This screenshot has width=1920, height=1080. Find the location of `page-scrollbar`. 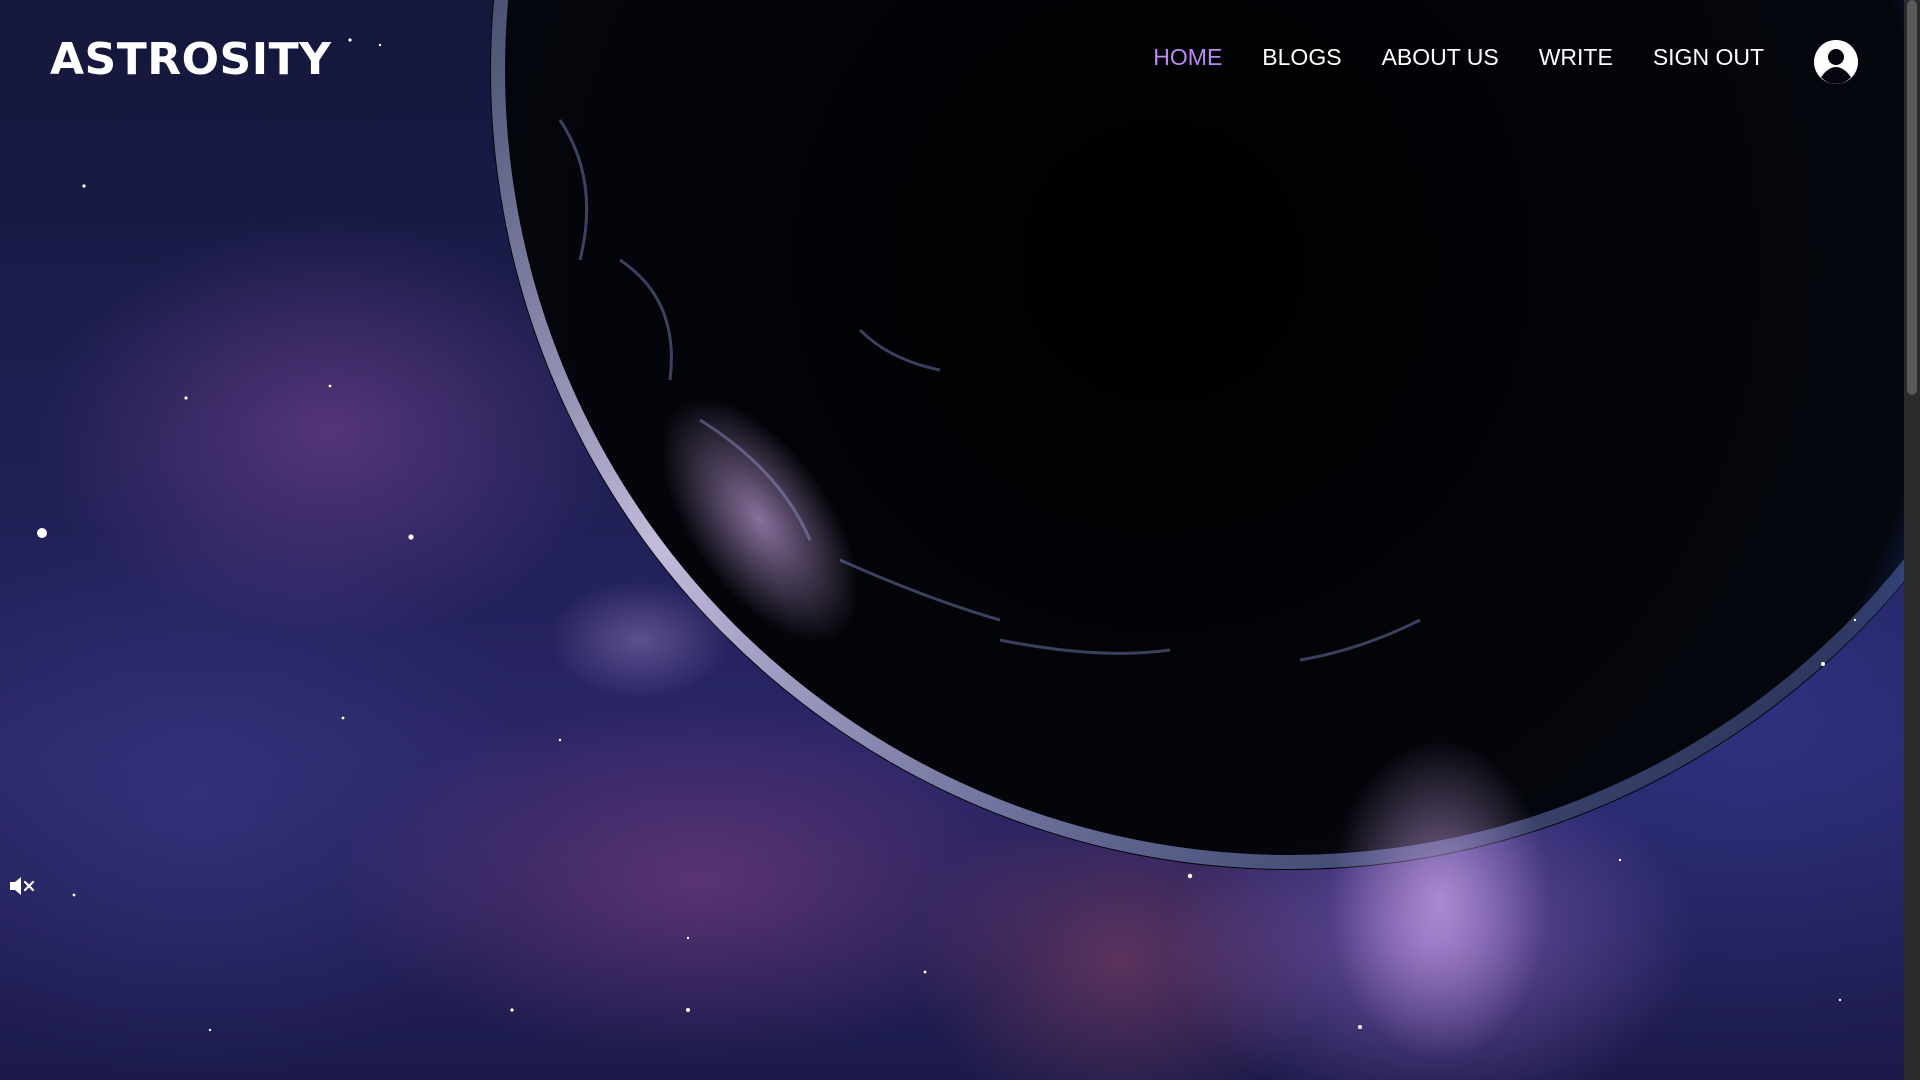

page-scrollbar is located at coordinates (1912, 540).